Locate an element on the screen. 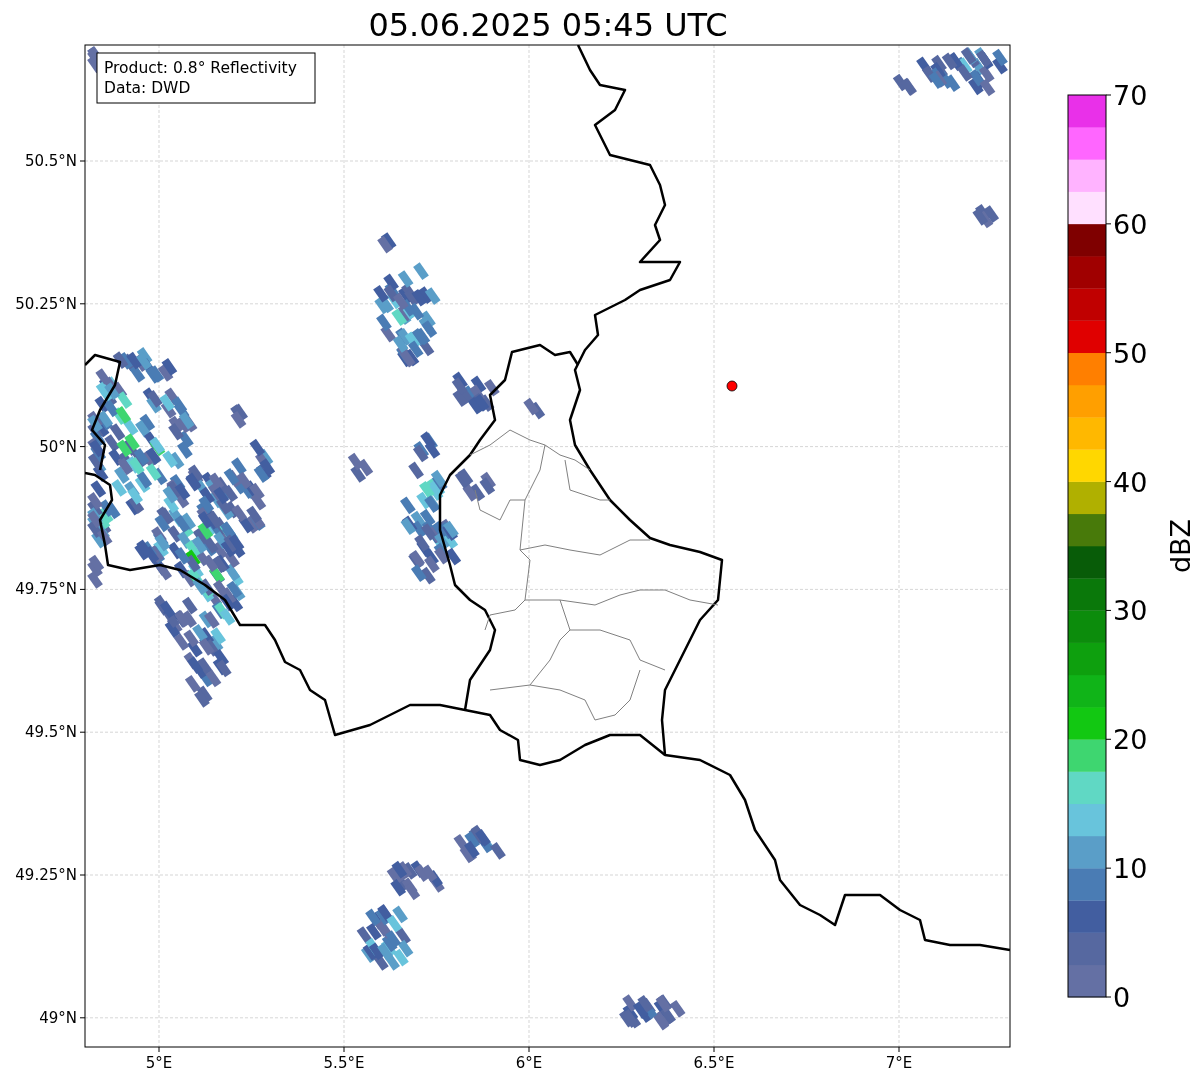 The width and height of the screenshot is (1202, 1081). x-axis-tick-label: 5°E is located at coordinates (159, 1063).